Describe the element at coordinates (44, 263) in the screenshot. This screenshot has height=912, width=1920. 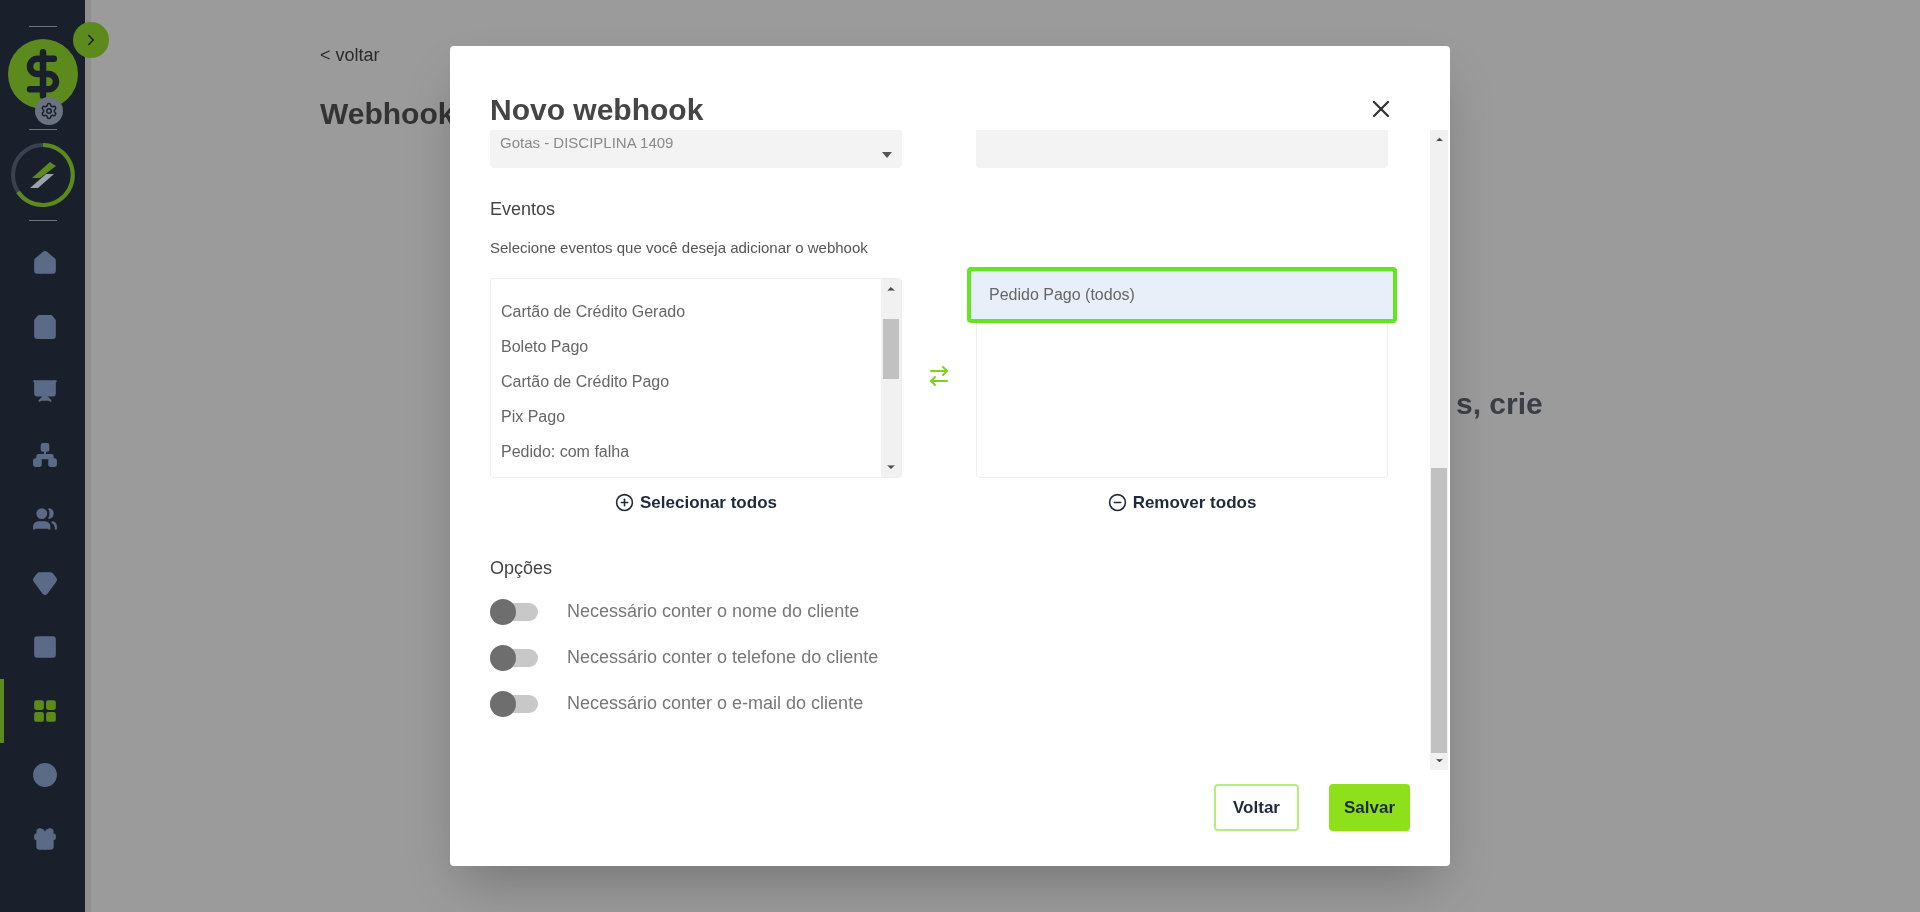
I see `home-icon` at that location.